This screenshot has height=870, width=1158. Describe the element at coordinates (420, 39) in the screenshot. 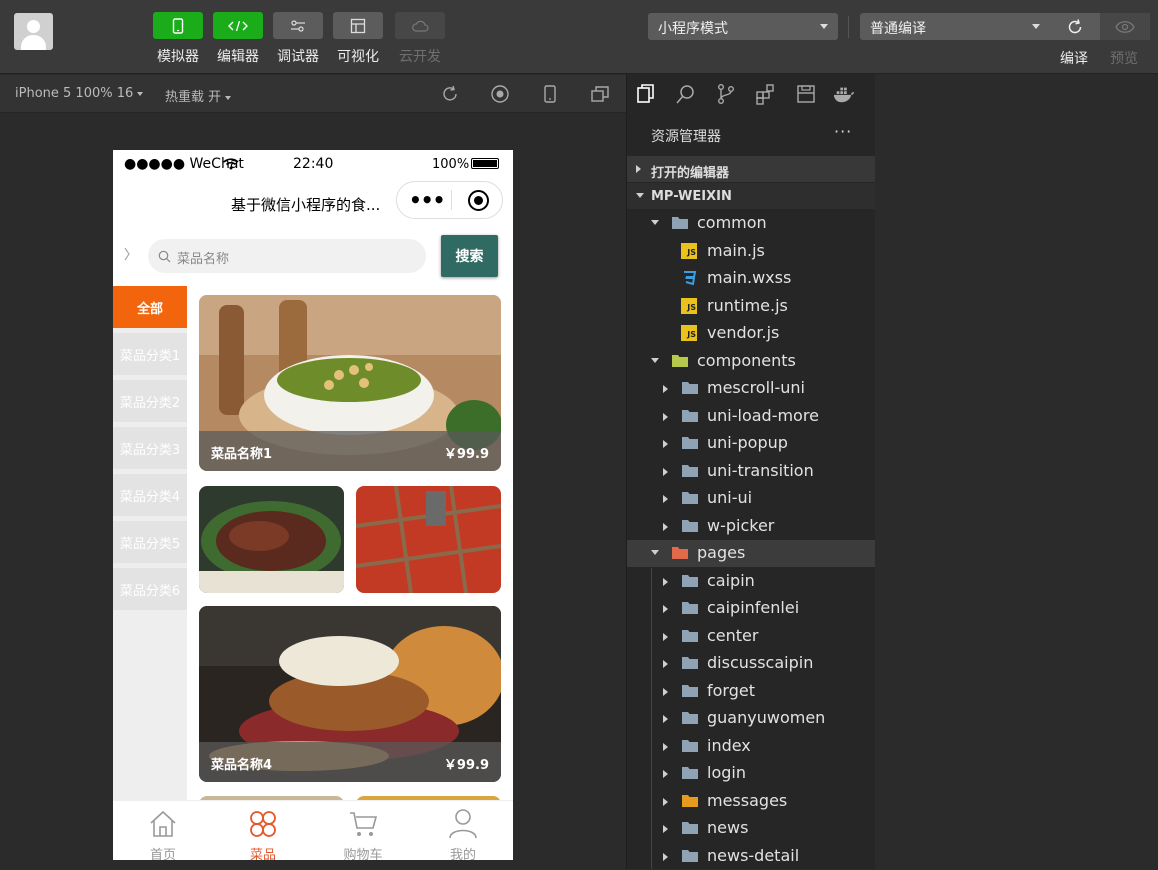

I see `cloud-tool: 云开发` at that location.